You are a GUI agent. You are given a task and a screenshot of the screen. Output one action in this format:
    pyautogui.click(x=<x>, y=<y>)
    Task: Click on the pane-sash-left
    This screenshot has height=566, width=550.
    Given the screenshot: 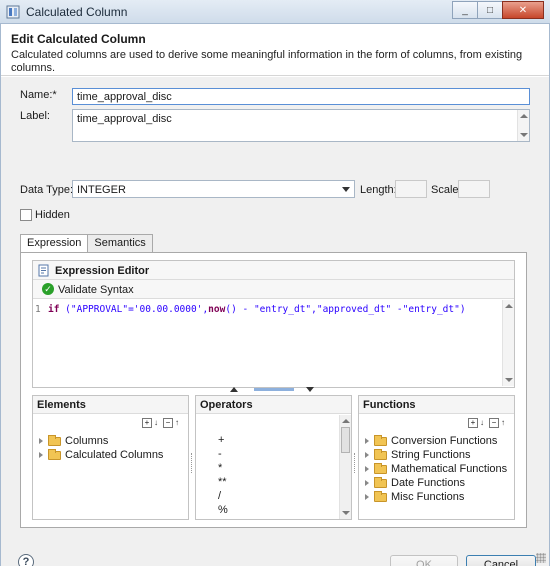 What is the action you would take?
    pyautogui.click(x=192, y=463)
    